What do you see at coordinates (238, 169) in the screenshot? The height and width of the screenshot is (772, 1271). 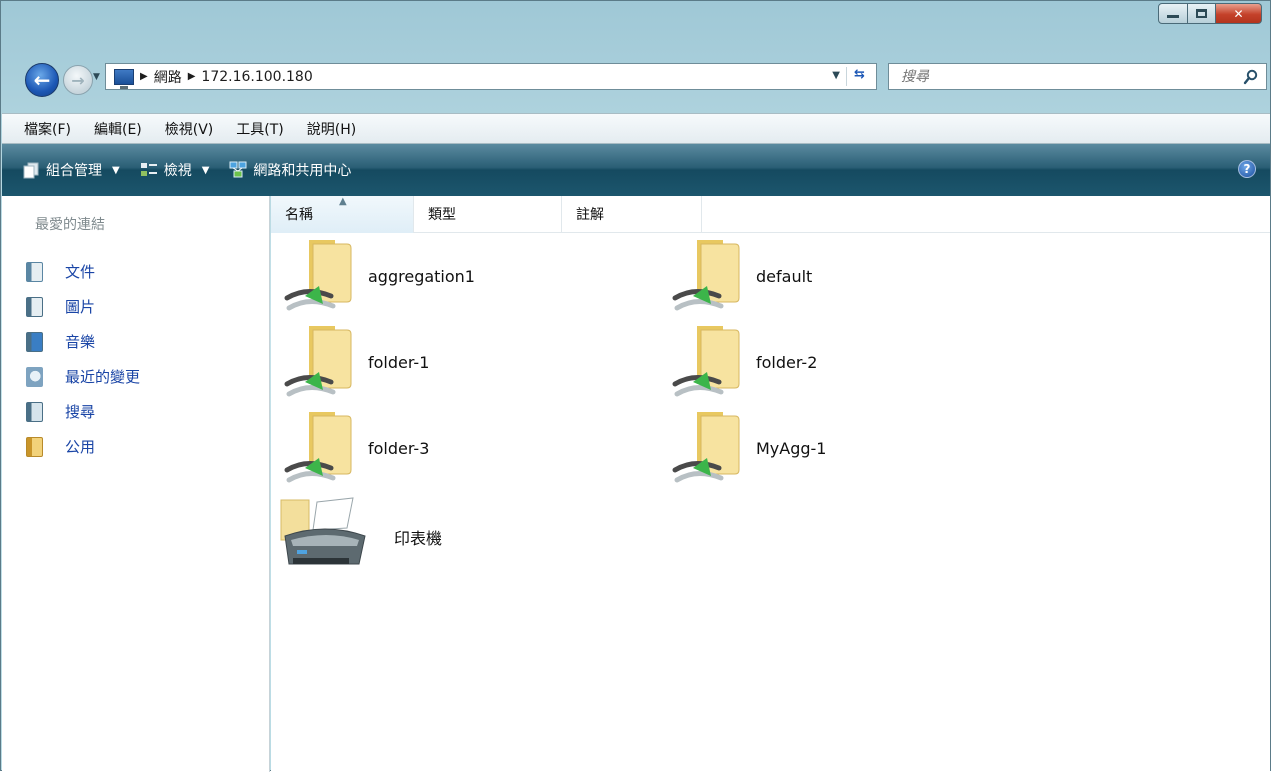 I see `network-center-icon` at bounding box center [238, 169].